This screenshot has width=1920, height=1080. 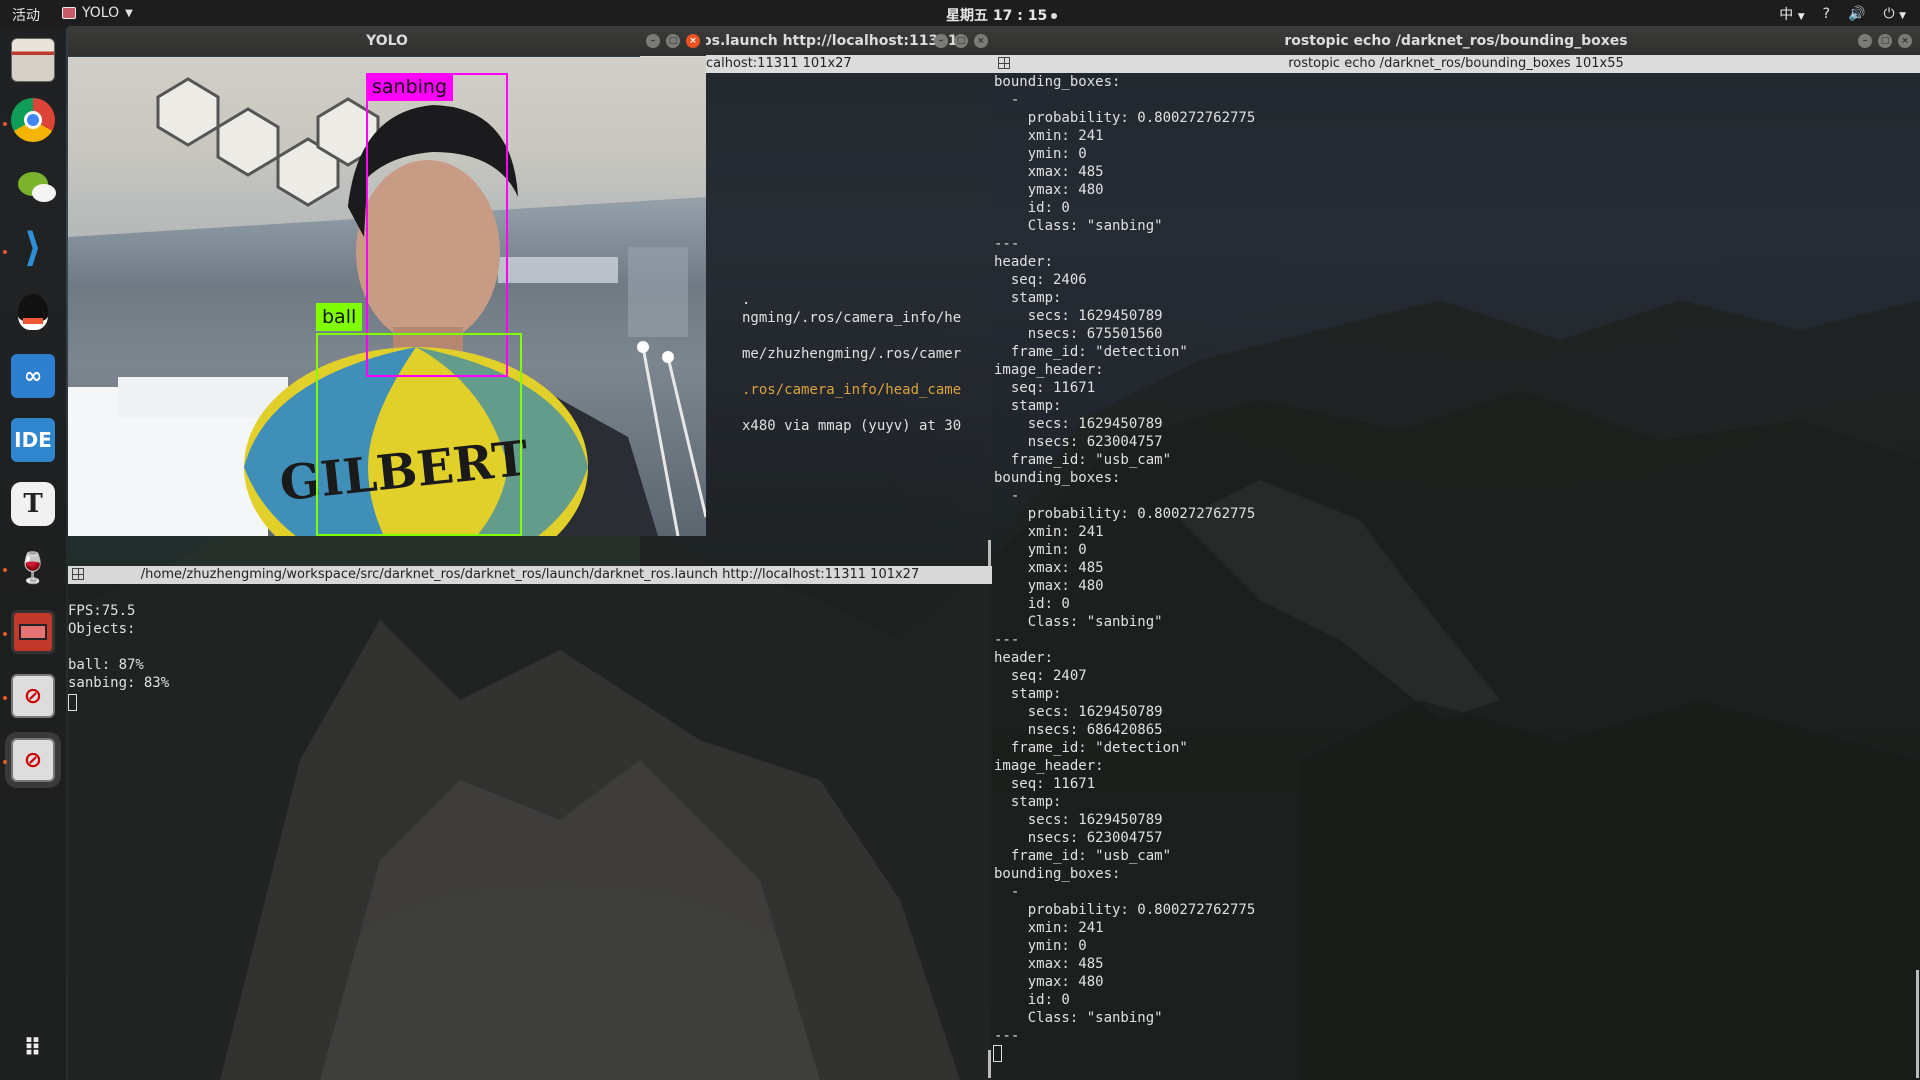 I want to click on terminal-line: seq: 2407, so click(x=1040, y=676).